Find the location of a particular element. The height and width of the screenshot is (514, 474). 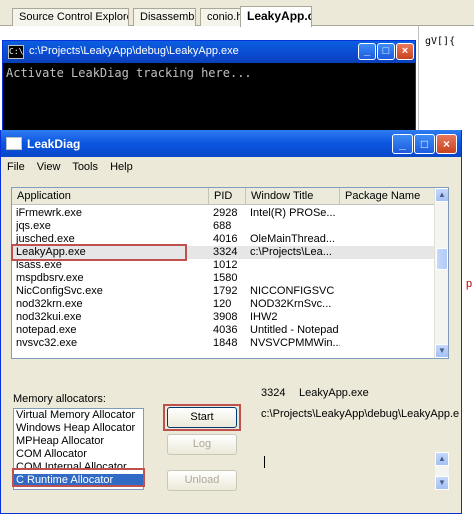

text-caret is located at coordinates (264, 462).